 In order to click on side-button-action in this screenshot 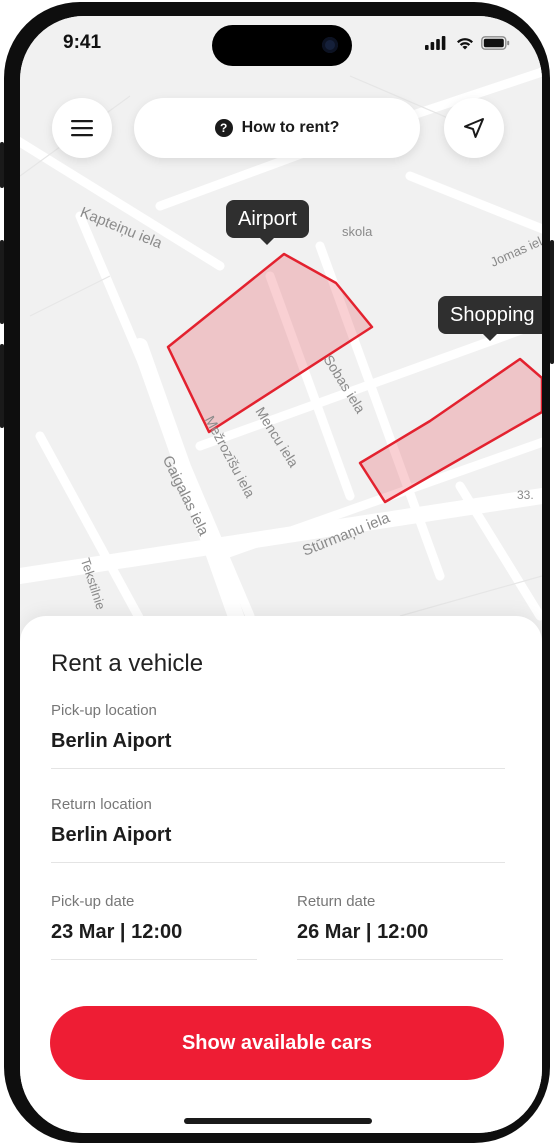, I will do `click(2, 165)`.